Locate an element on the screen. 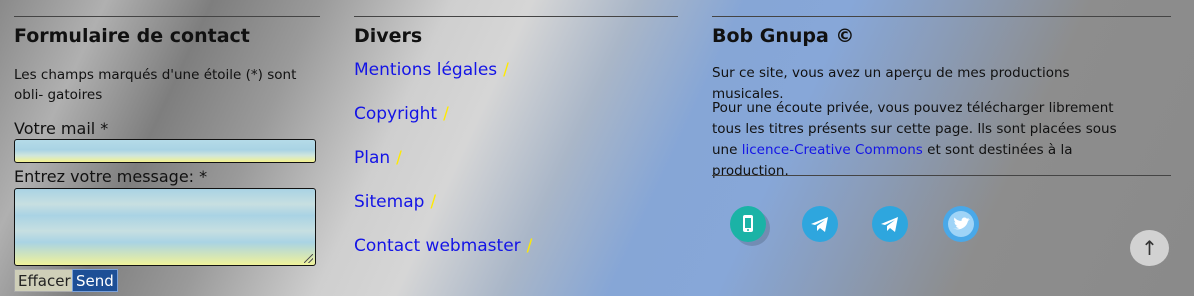 The image size is (1194, 296). link-item: Sitemap / is located at coordinates (443, 214).